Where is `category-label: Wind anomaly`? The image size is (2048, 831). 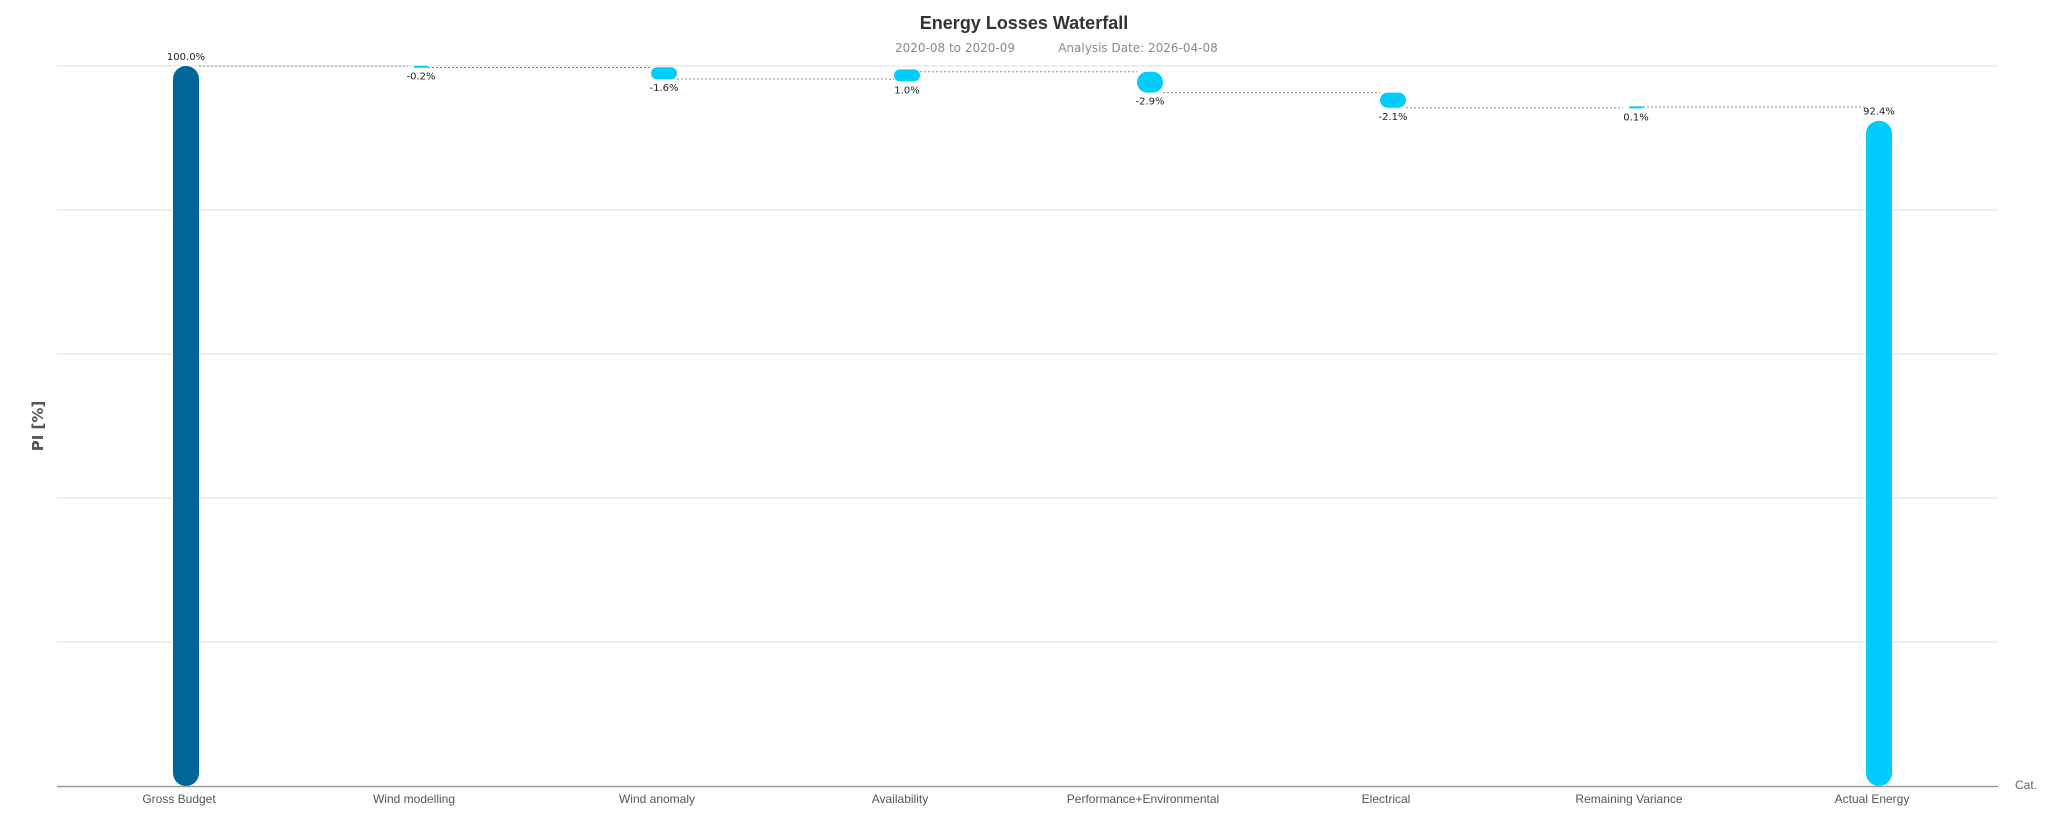 category-label: Wind anomaly is located at coordinates (657, 799).